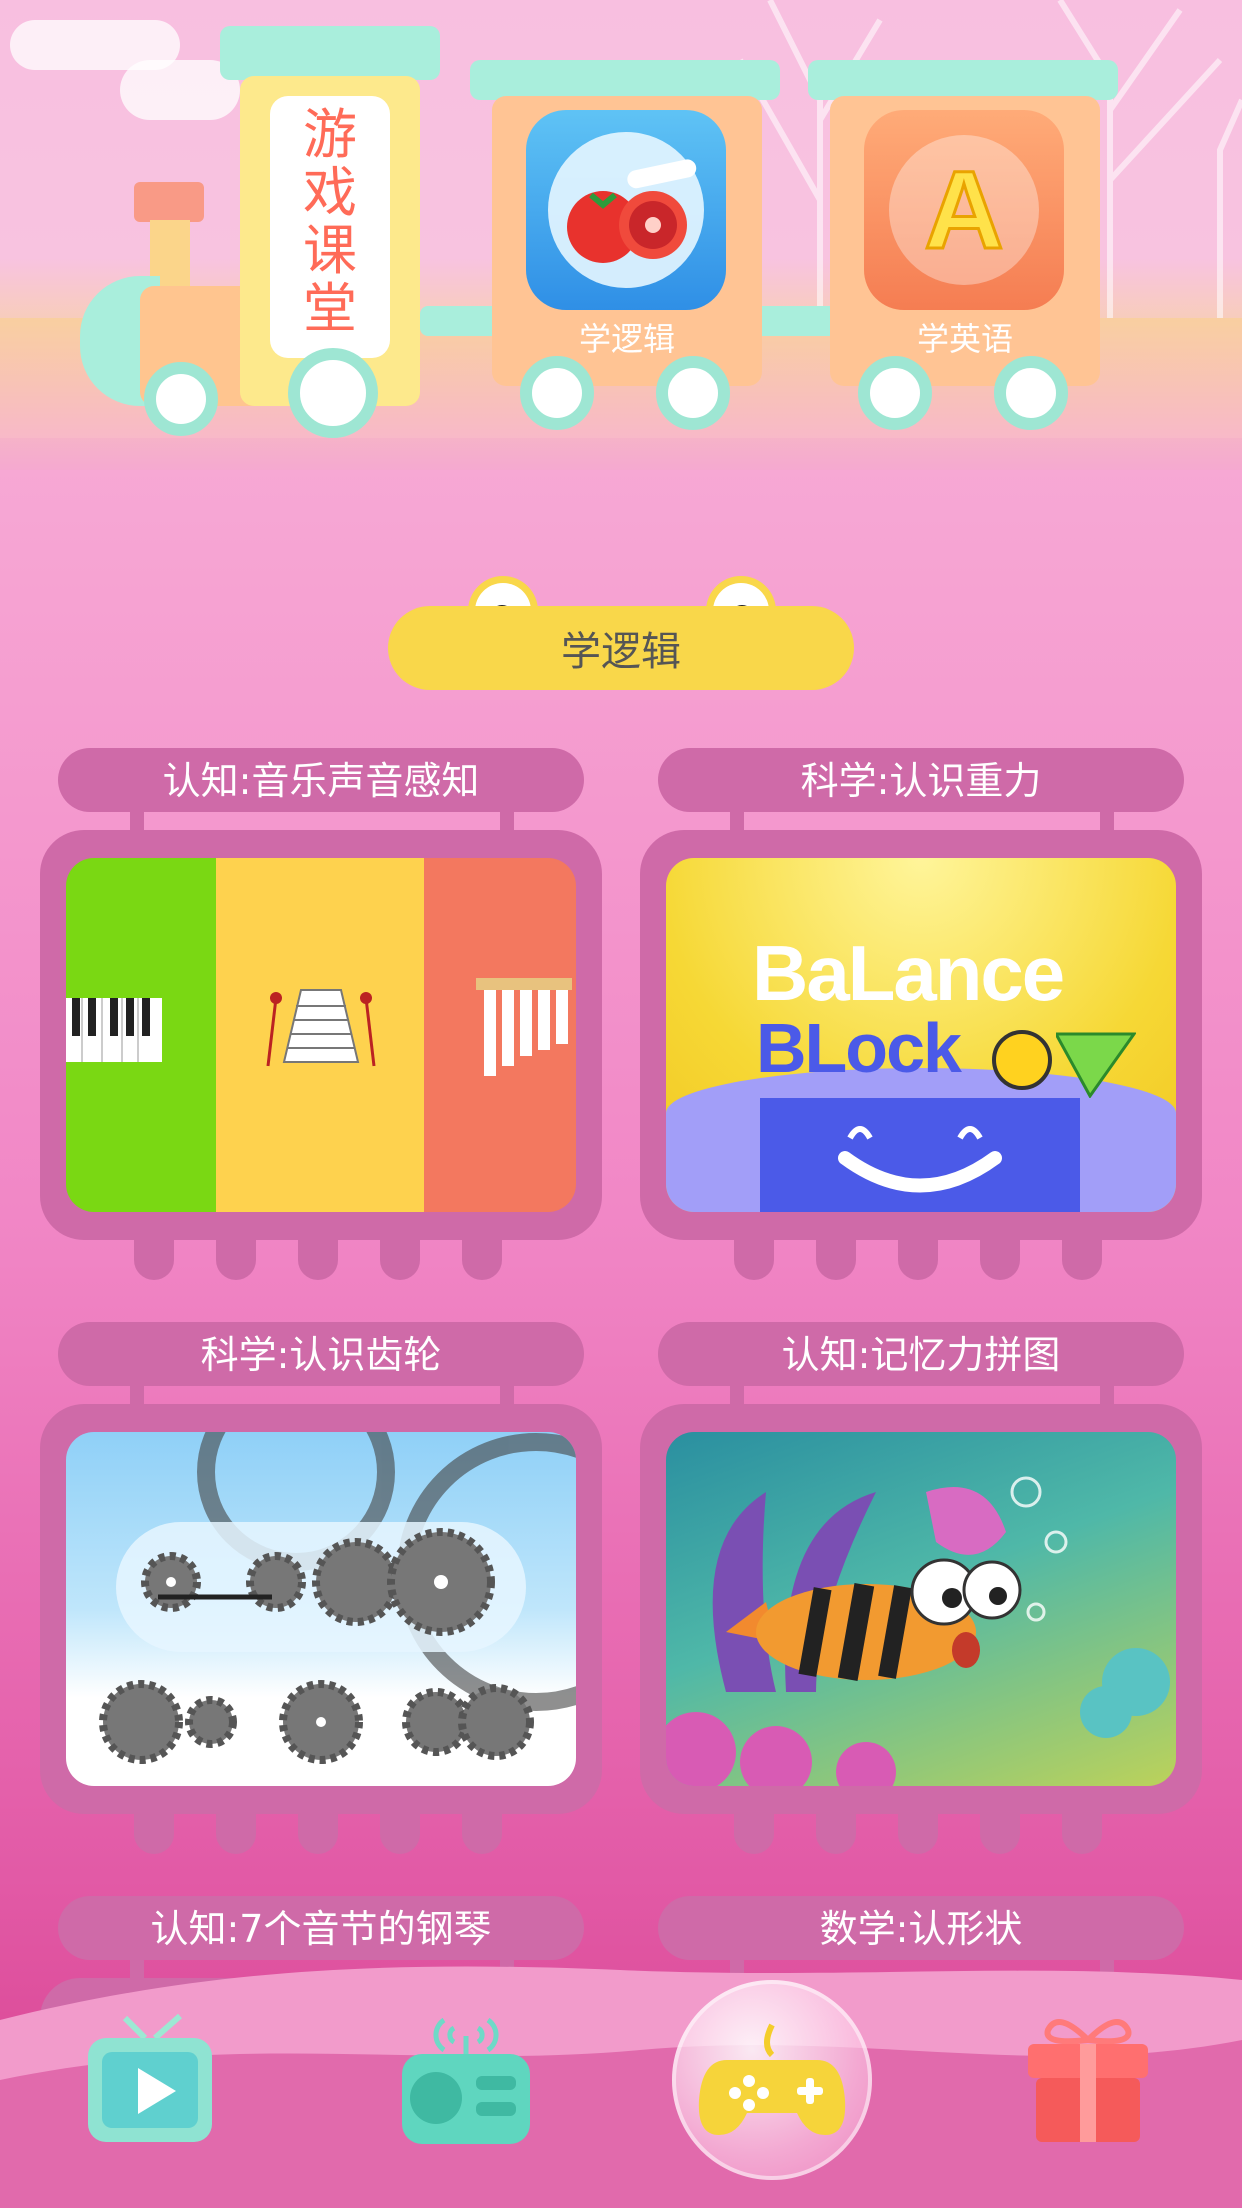 This screenshot has width=1242, height=2208. Describe the element at coordinates (321, 1354) in the screenshot. I see `game-title: 科学:认识齿轮` at that location.